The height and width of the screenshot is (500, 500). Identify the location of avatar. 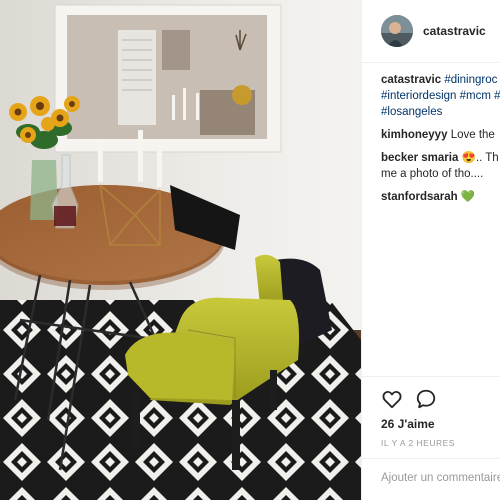
(397, 31).